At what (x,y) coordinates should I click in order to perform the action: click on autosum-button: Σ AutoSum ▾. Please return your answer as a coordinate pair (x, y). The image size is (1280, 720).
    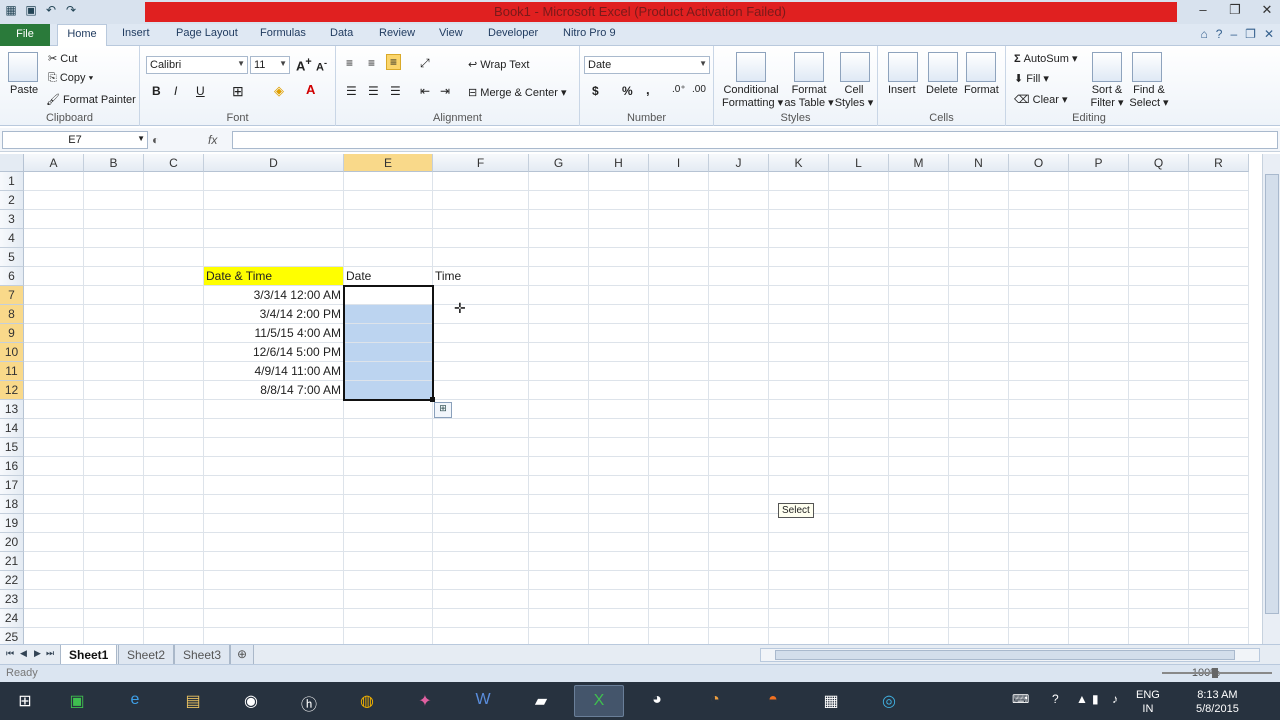
    Looking at the image, I should click on (1046, 58).